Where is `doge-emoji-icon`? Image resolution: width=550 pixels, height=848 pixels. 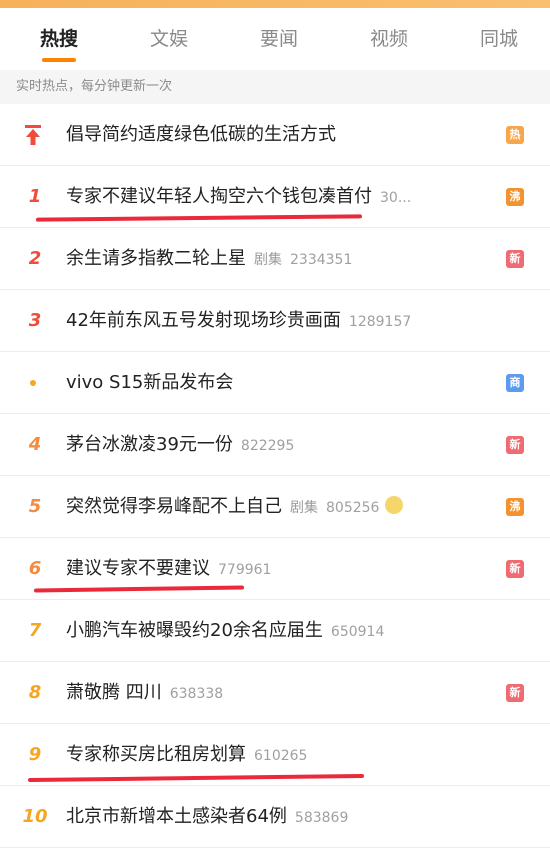 doge-emoji-icon is located at coordinates (394, 505).